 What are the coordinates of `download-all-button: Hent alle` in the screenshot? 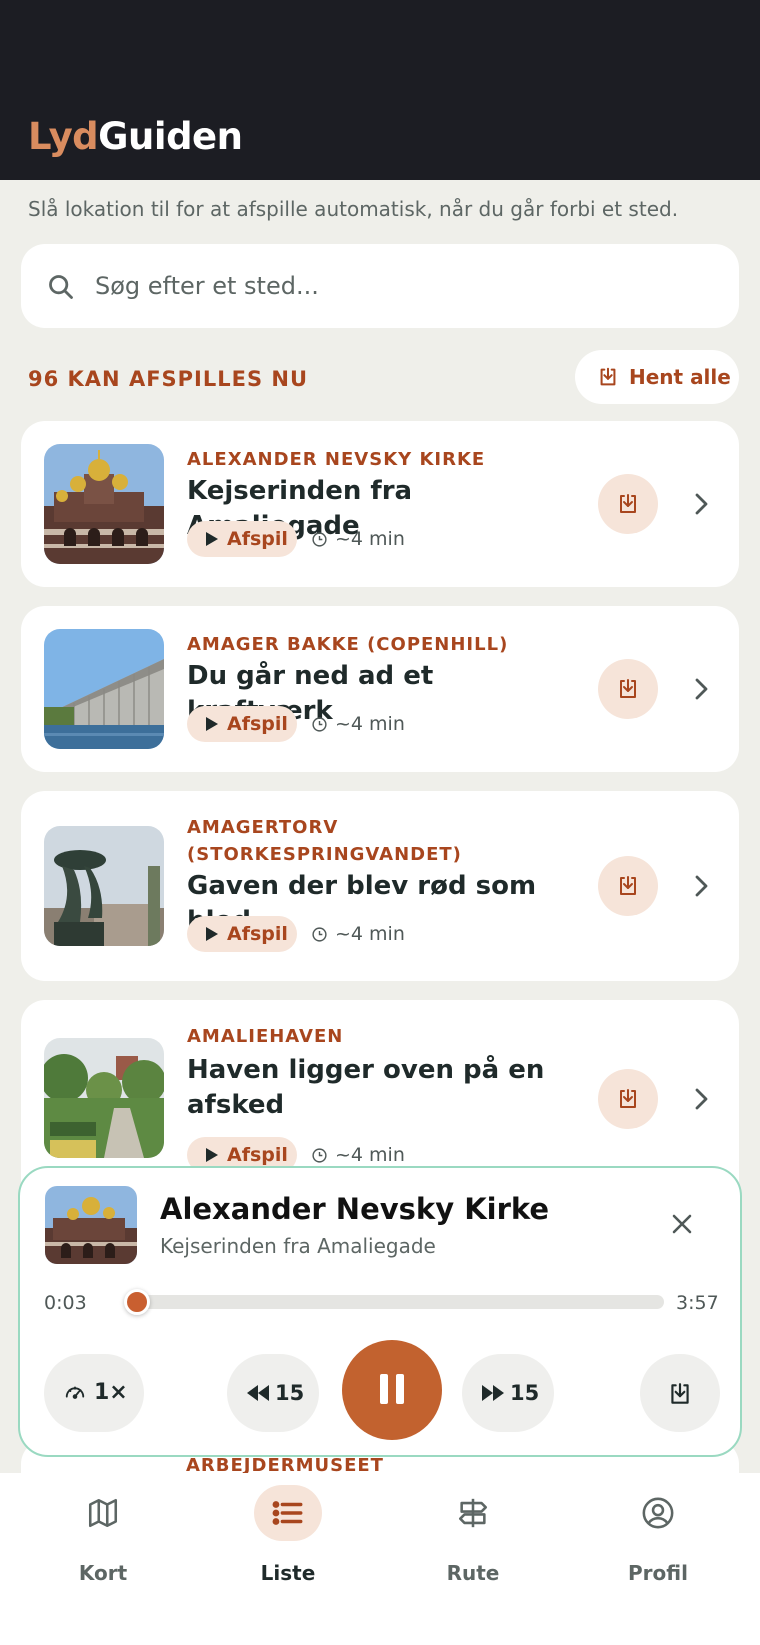 It's located at (657, 377).